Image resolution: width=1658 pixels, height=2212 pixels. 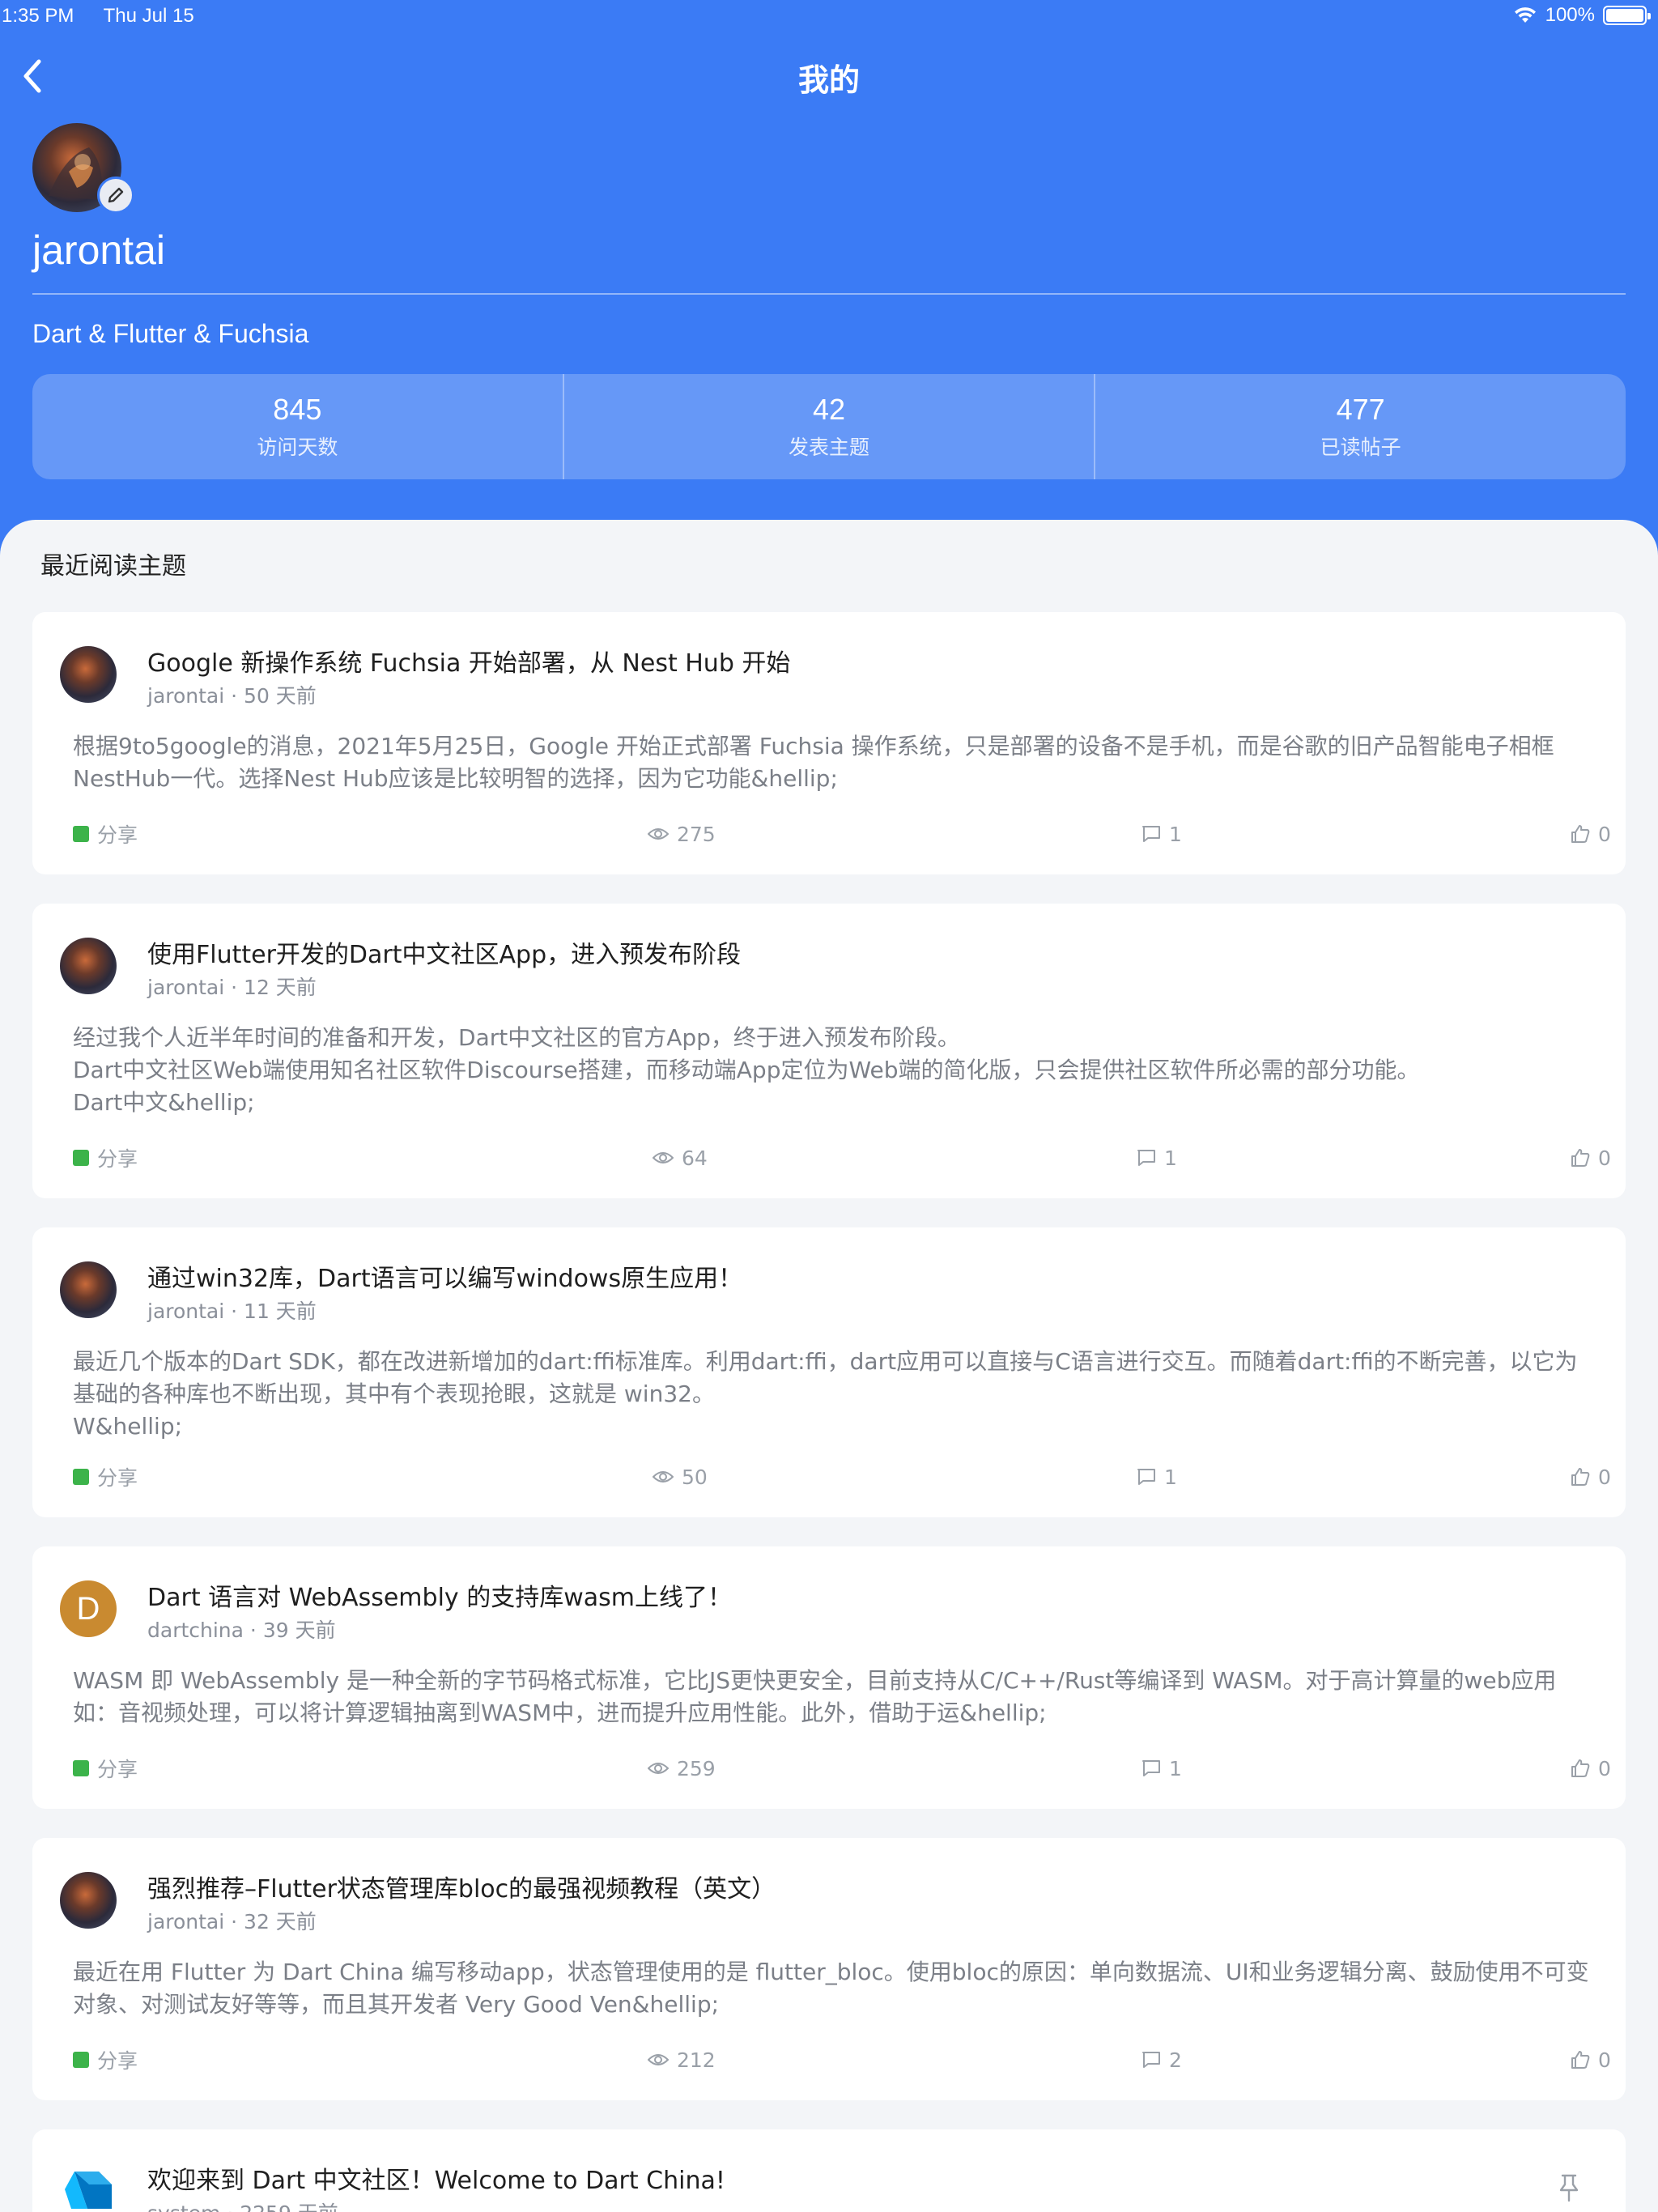 I want to click on replies-count: 2, so click(x=1175, y=2060).